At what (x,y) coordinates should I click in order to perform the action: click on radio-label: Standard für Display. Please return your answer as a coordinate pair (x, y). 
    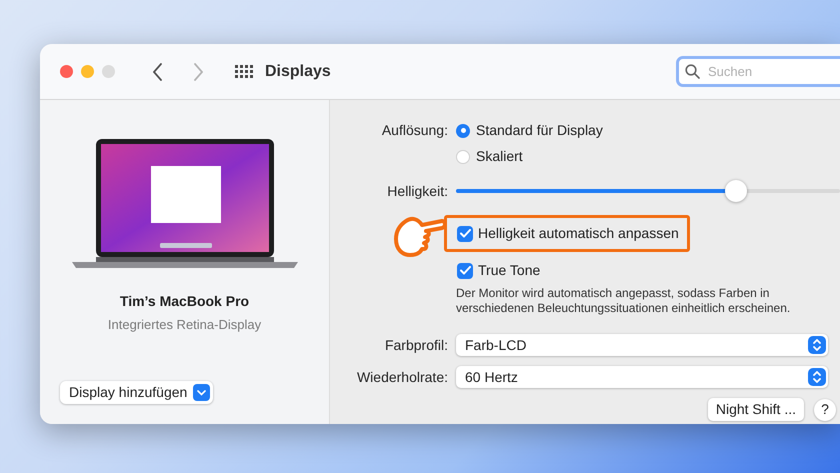
    Looking at the image, I should click on (539, 130).